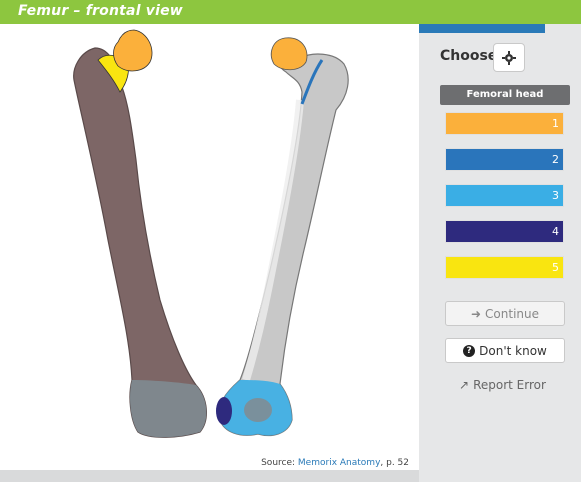 The image size is (581, 482). I want to click on source-credit: Source: Memorix Anatomy, p. 52, so click(335, 463).